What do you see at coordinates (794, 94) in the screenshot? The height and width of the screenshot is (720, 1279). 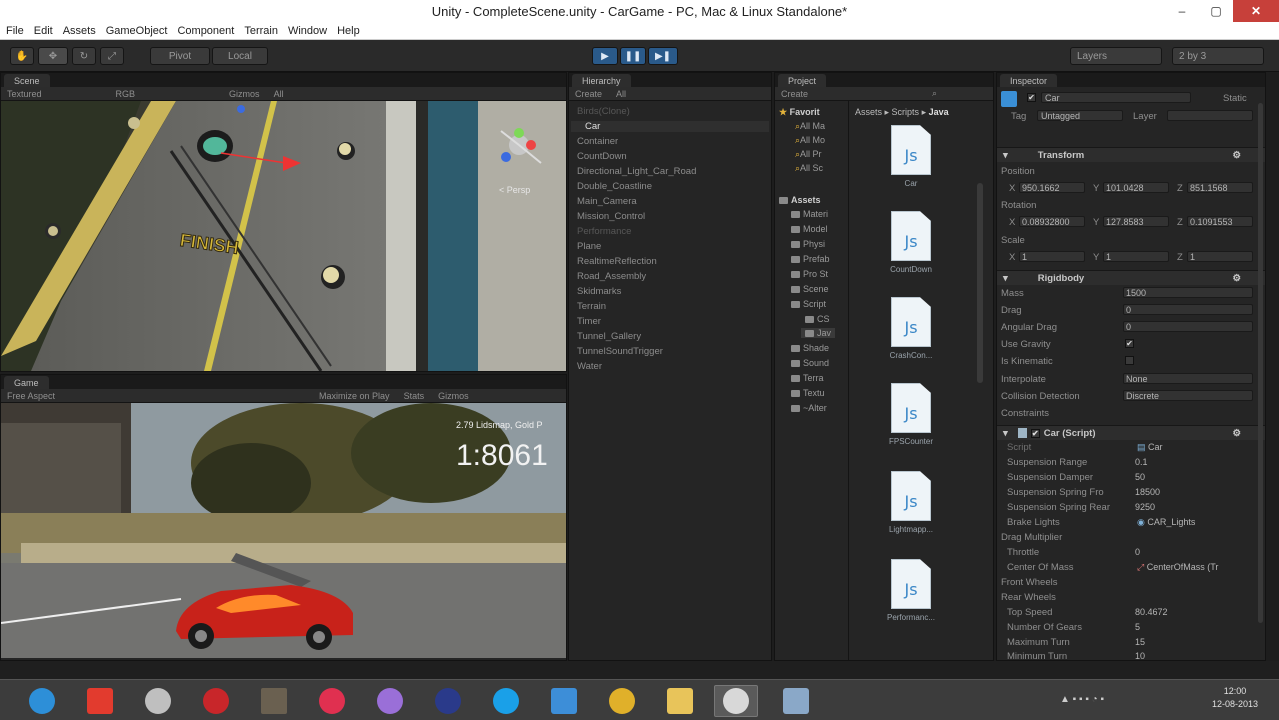 I see `project-create-button: Create` at bounding box center [794, 94].